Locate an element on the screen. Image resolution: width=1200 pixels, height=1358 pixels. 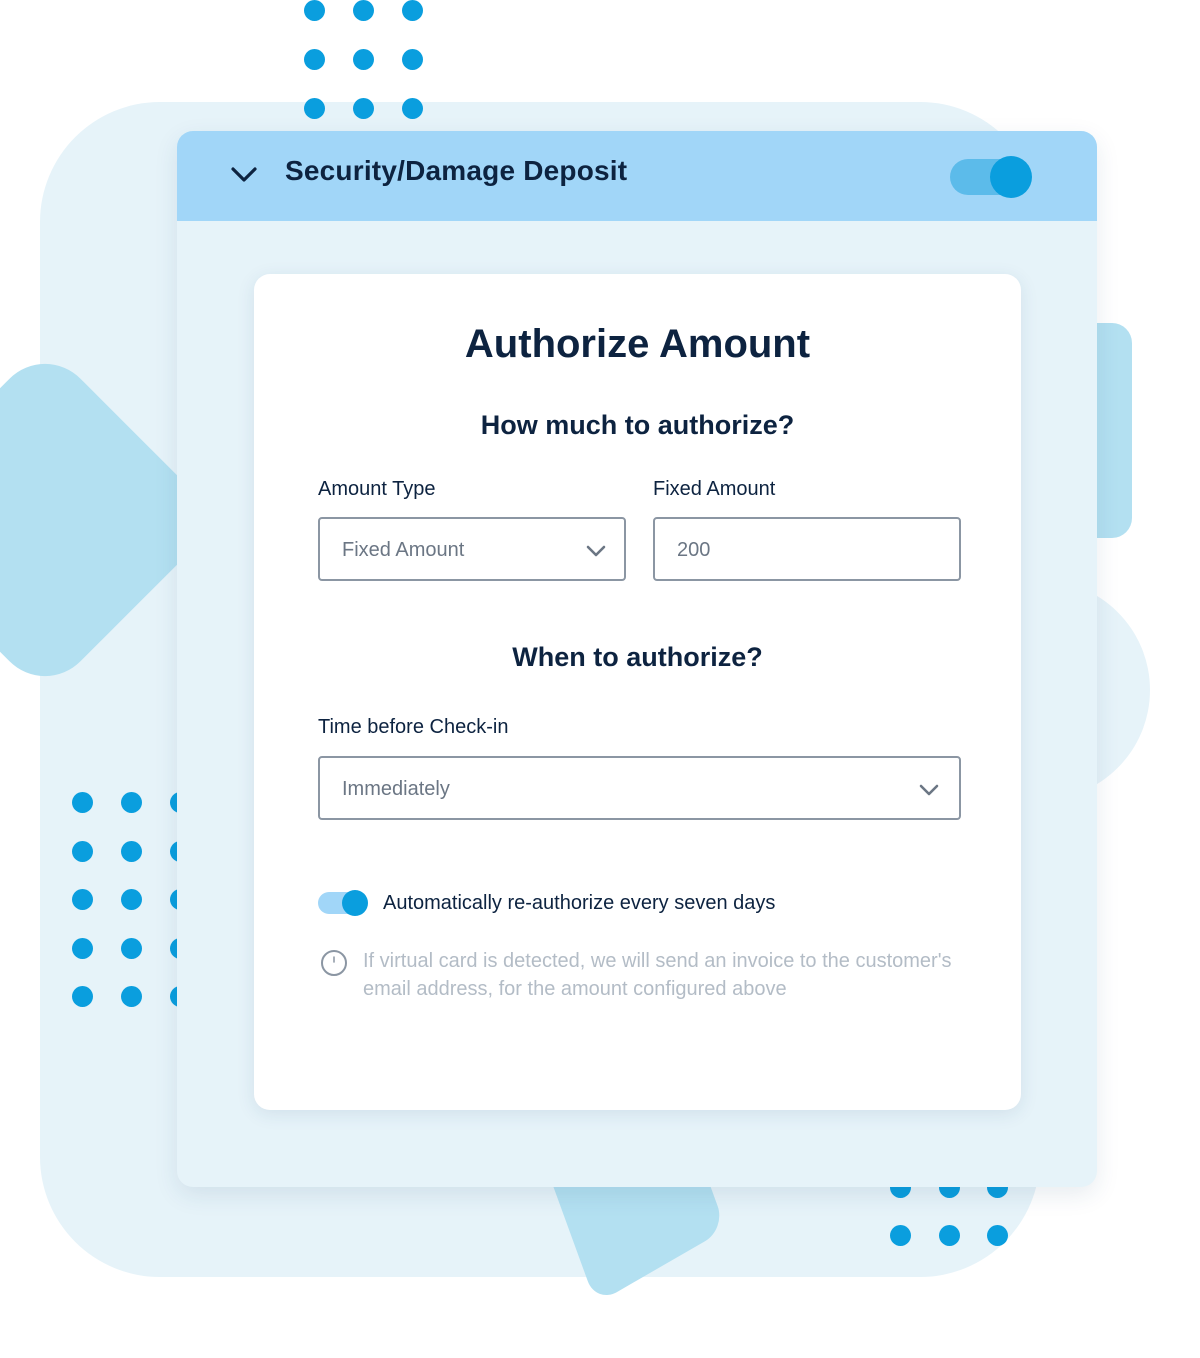
amount-type-label: Amount Type is located at coordinates (377, 489).